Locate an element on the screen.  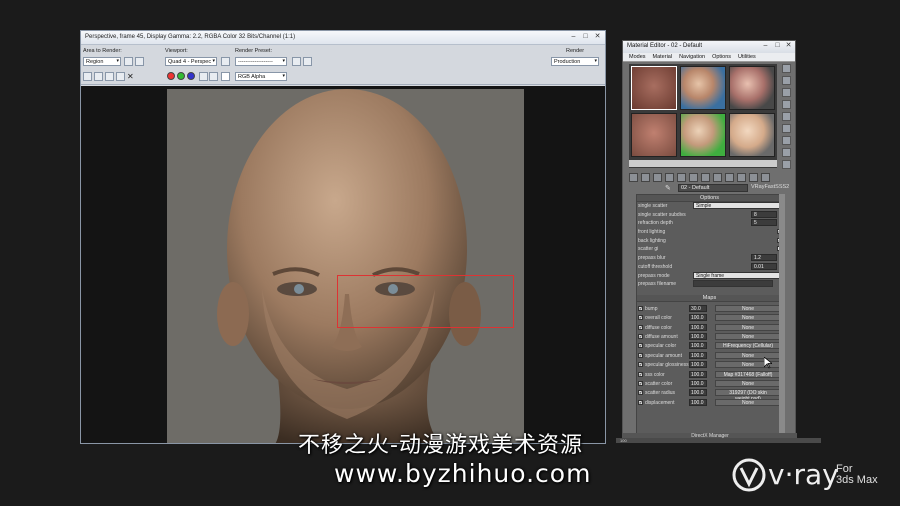
menu-options: Options is located at coordinates (721, 57).